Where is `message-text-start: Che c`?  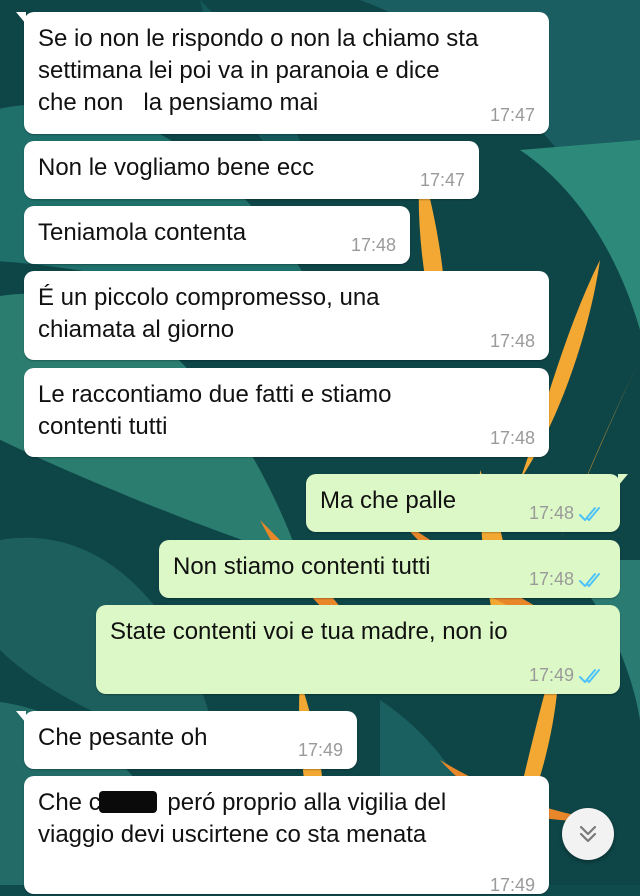
message-text-start: Che c is located at coordinates (69, 802).